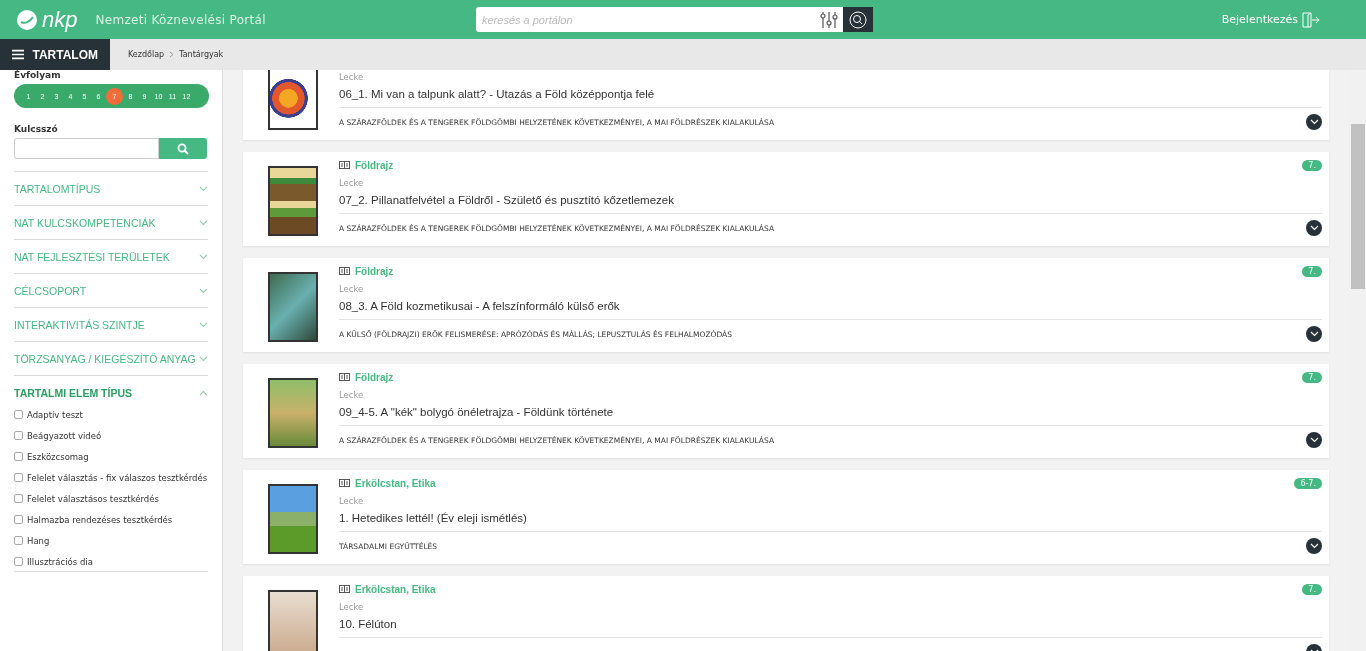 This screenshot has width=1366, height=651. What do you see at coordinates (645, 19) in the screenshot?
I see `search-field: keresés a portálon` at bounding box center [645, 19].